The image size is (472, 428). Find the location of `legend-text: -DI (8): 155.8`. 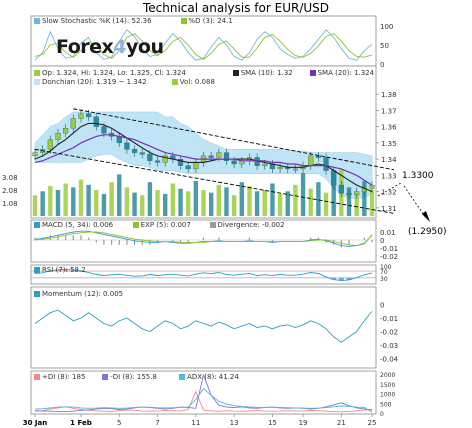

legend-text: -DI (8): 155.8 is located at coordinates (133, 377).